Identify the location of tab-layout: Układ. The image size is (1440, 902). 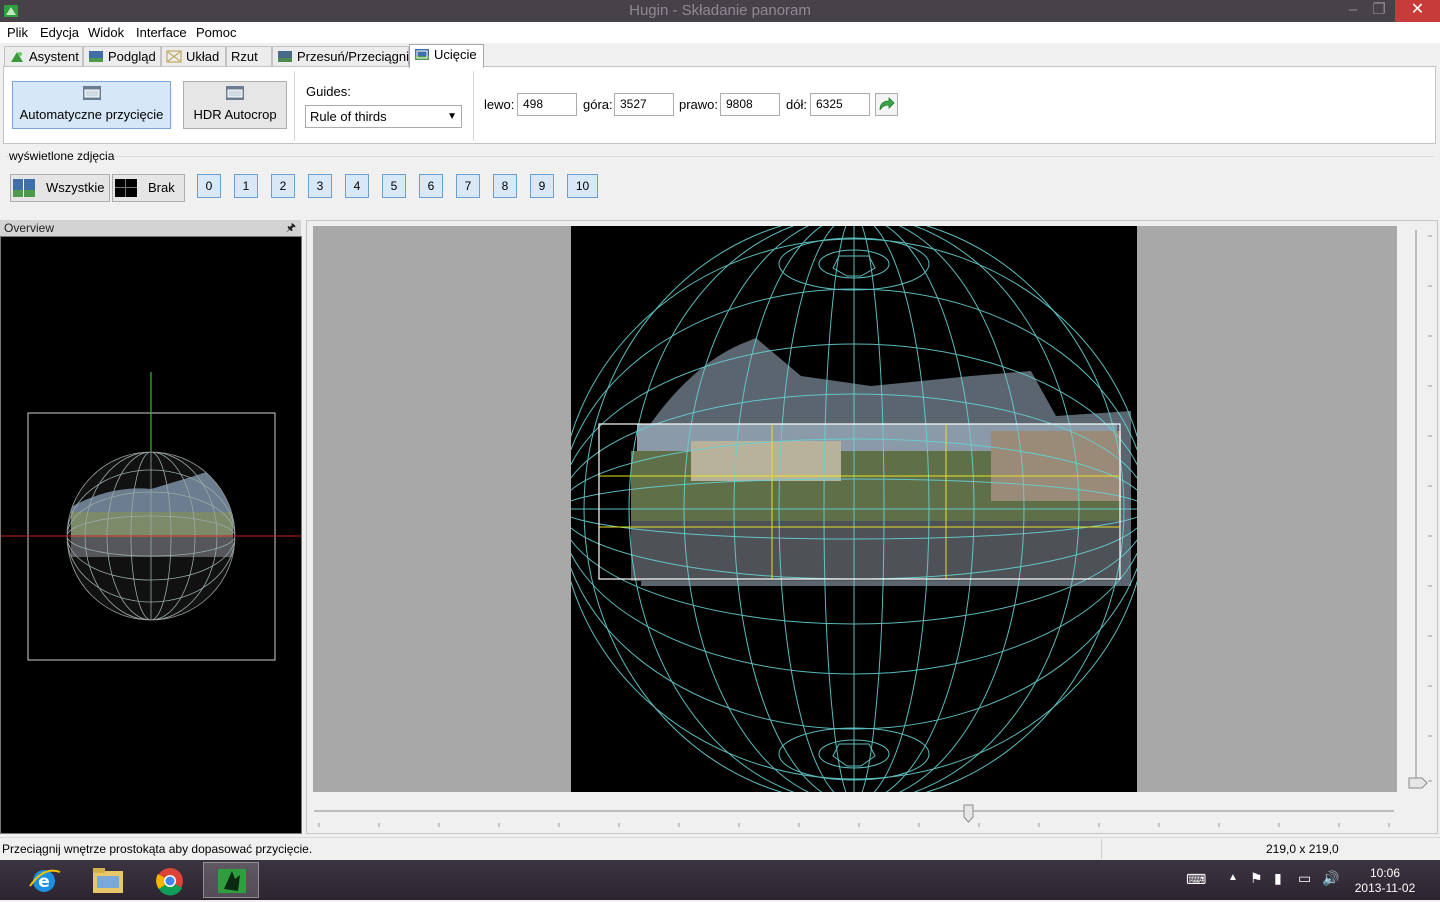
(193, 56).